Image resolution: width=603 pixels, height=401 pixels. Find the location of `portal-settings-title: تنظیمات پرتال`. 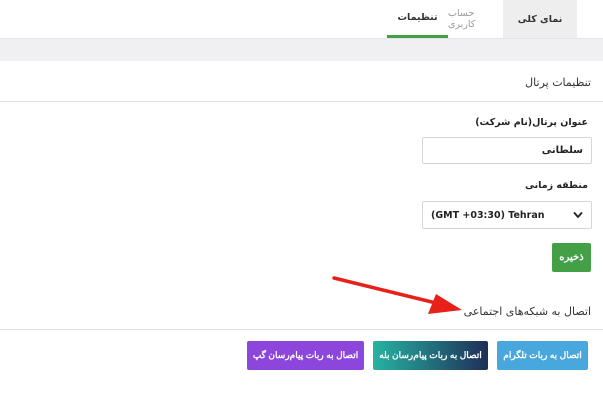

portal-settings-title: تنظیمات پرتال is located at coordinates (558, 82).